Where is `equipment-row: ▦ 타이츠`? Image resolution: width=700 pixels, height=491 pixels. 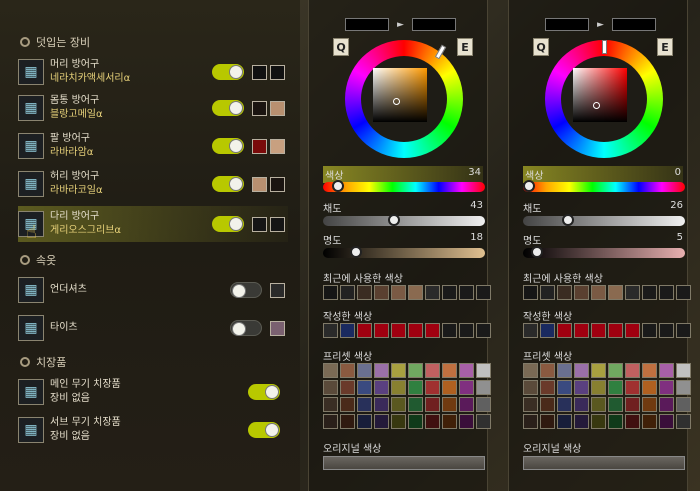 equipment-row: ▦ 타이츠 is located at coordinates (153, 328).